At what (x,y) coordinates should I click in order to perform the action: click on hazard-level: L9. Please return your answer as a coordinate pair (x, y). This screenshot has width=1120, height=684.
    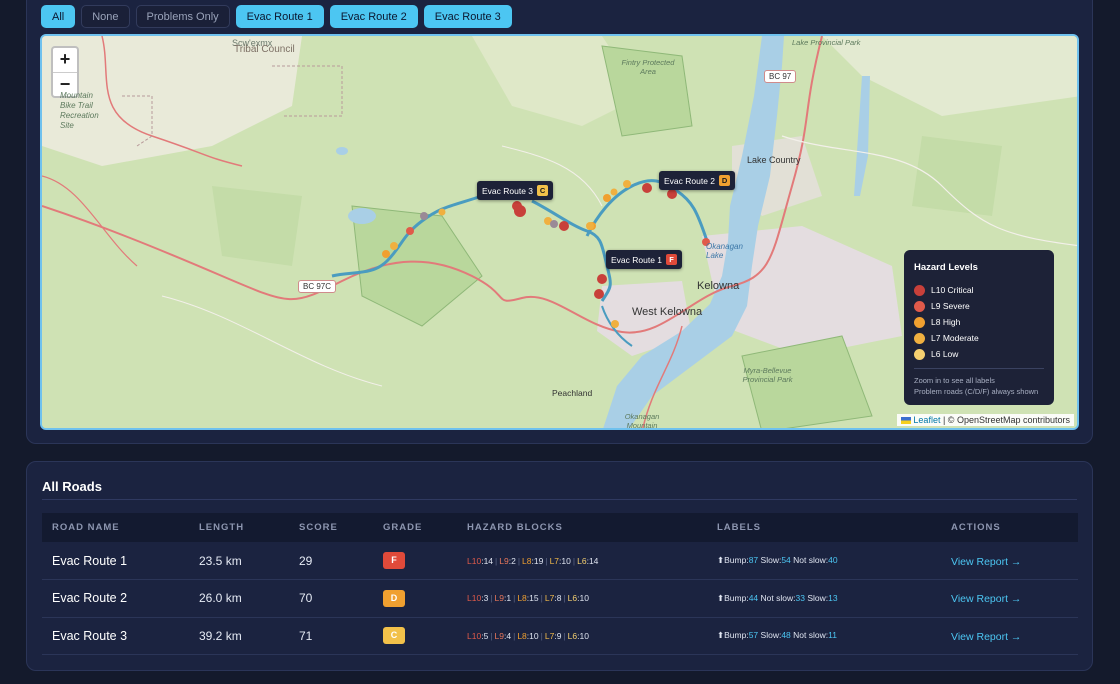
    Looking at the image, I should click on (499, 598).